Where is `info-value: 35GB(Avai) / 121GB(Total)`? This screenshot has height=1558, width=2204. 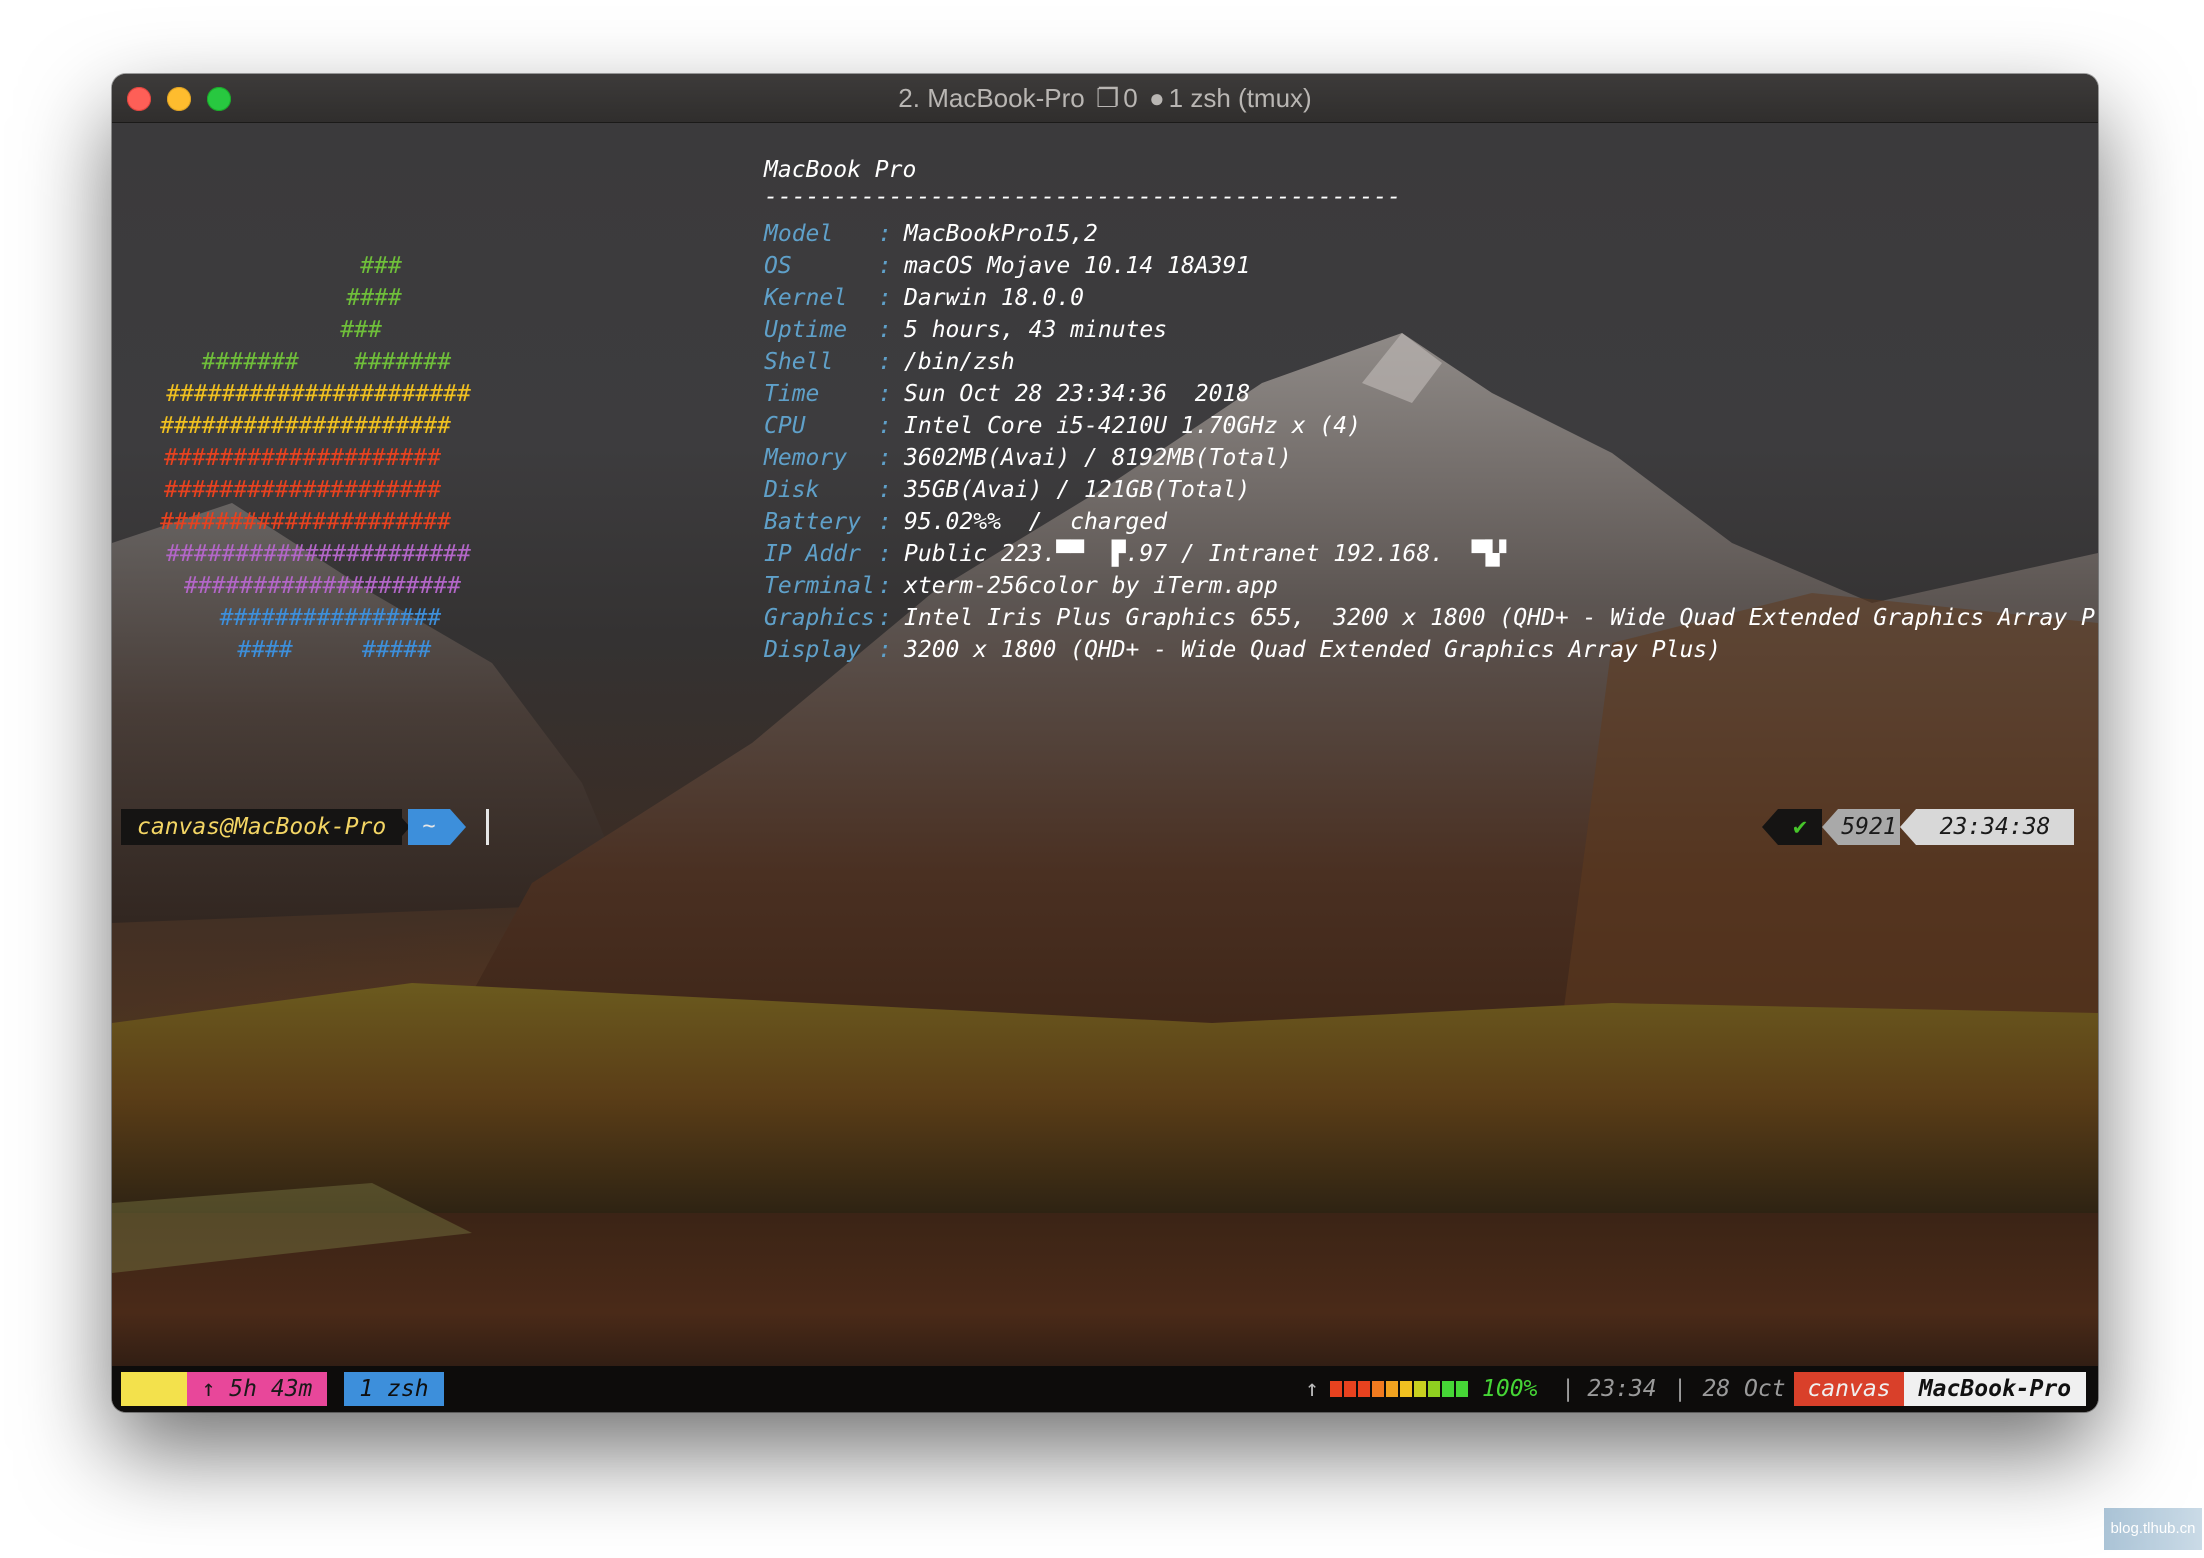
info-value: 35GB(Avai) / 121GB(Total) is located at coordinates (1077, 490).